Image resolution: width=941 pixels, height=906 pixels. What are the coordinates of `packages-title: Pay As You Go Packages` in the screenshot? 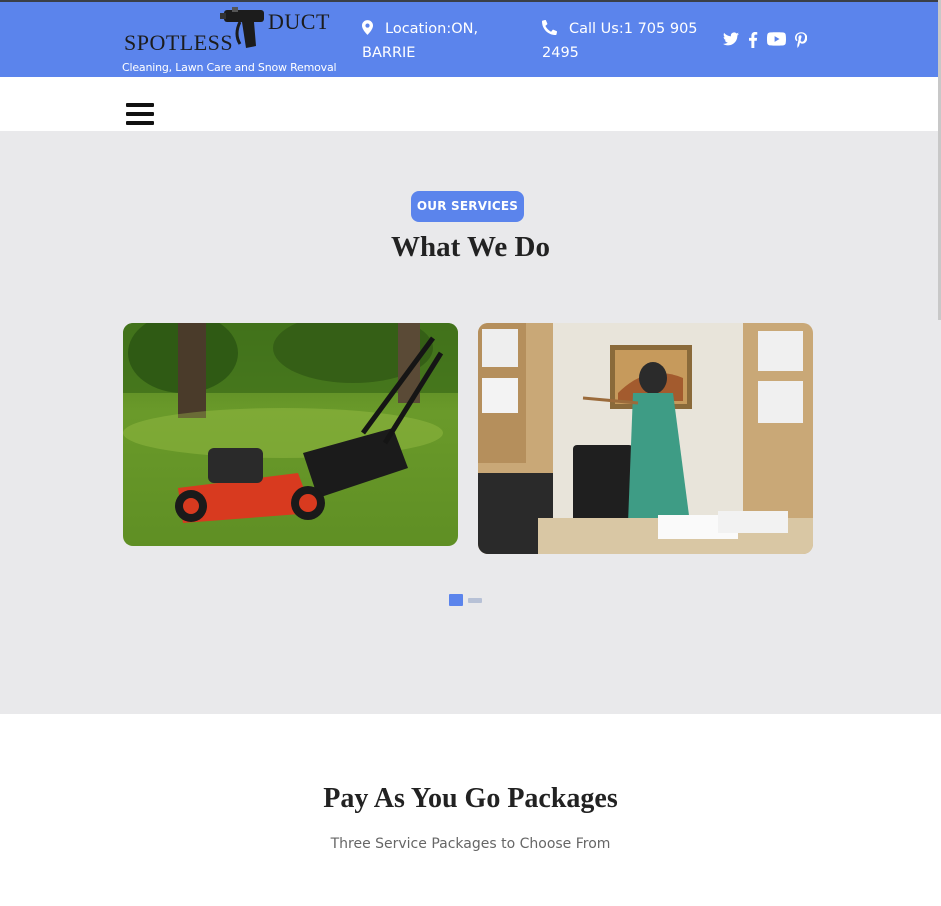 It's located at (470, 798).